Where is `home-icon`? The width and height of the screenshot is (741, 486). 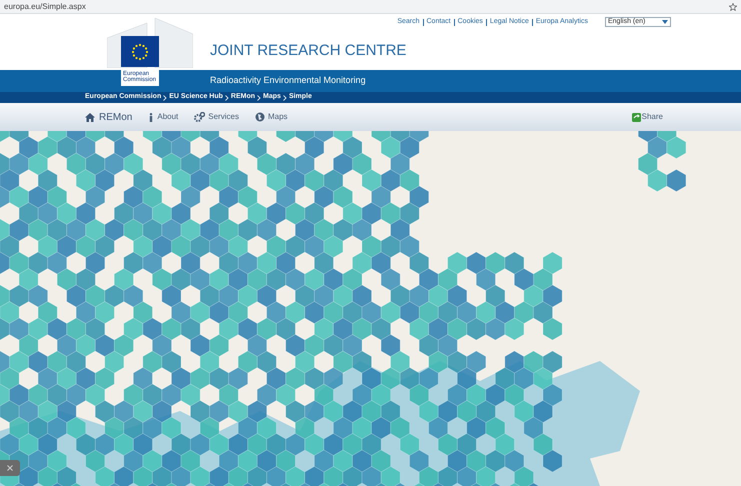 home-icon is located at coordinates (90, 117).